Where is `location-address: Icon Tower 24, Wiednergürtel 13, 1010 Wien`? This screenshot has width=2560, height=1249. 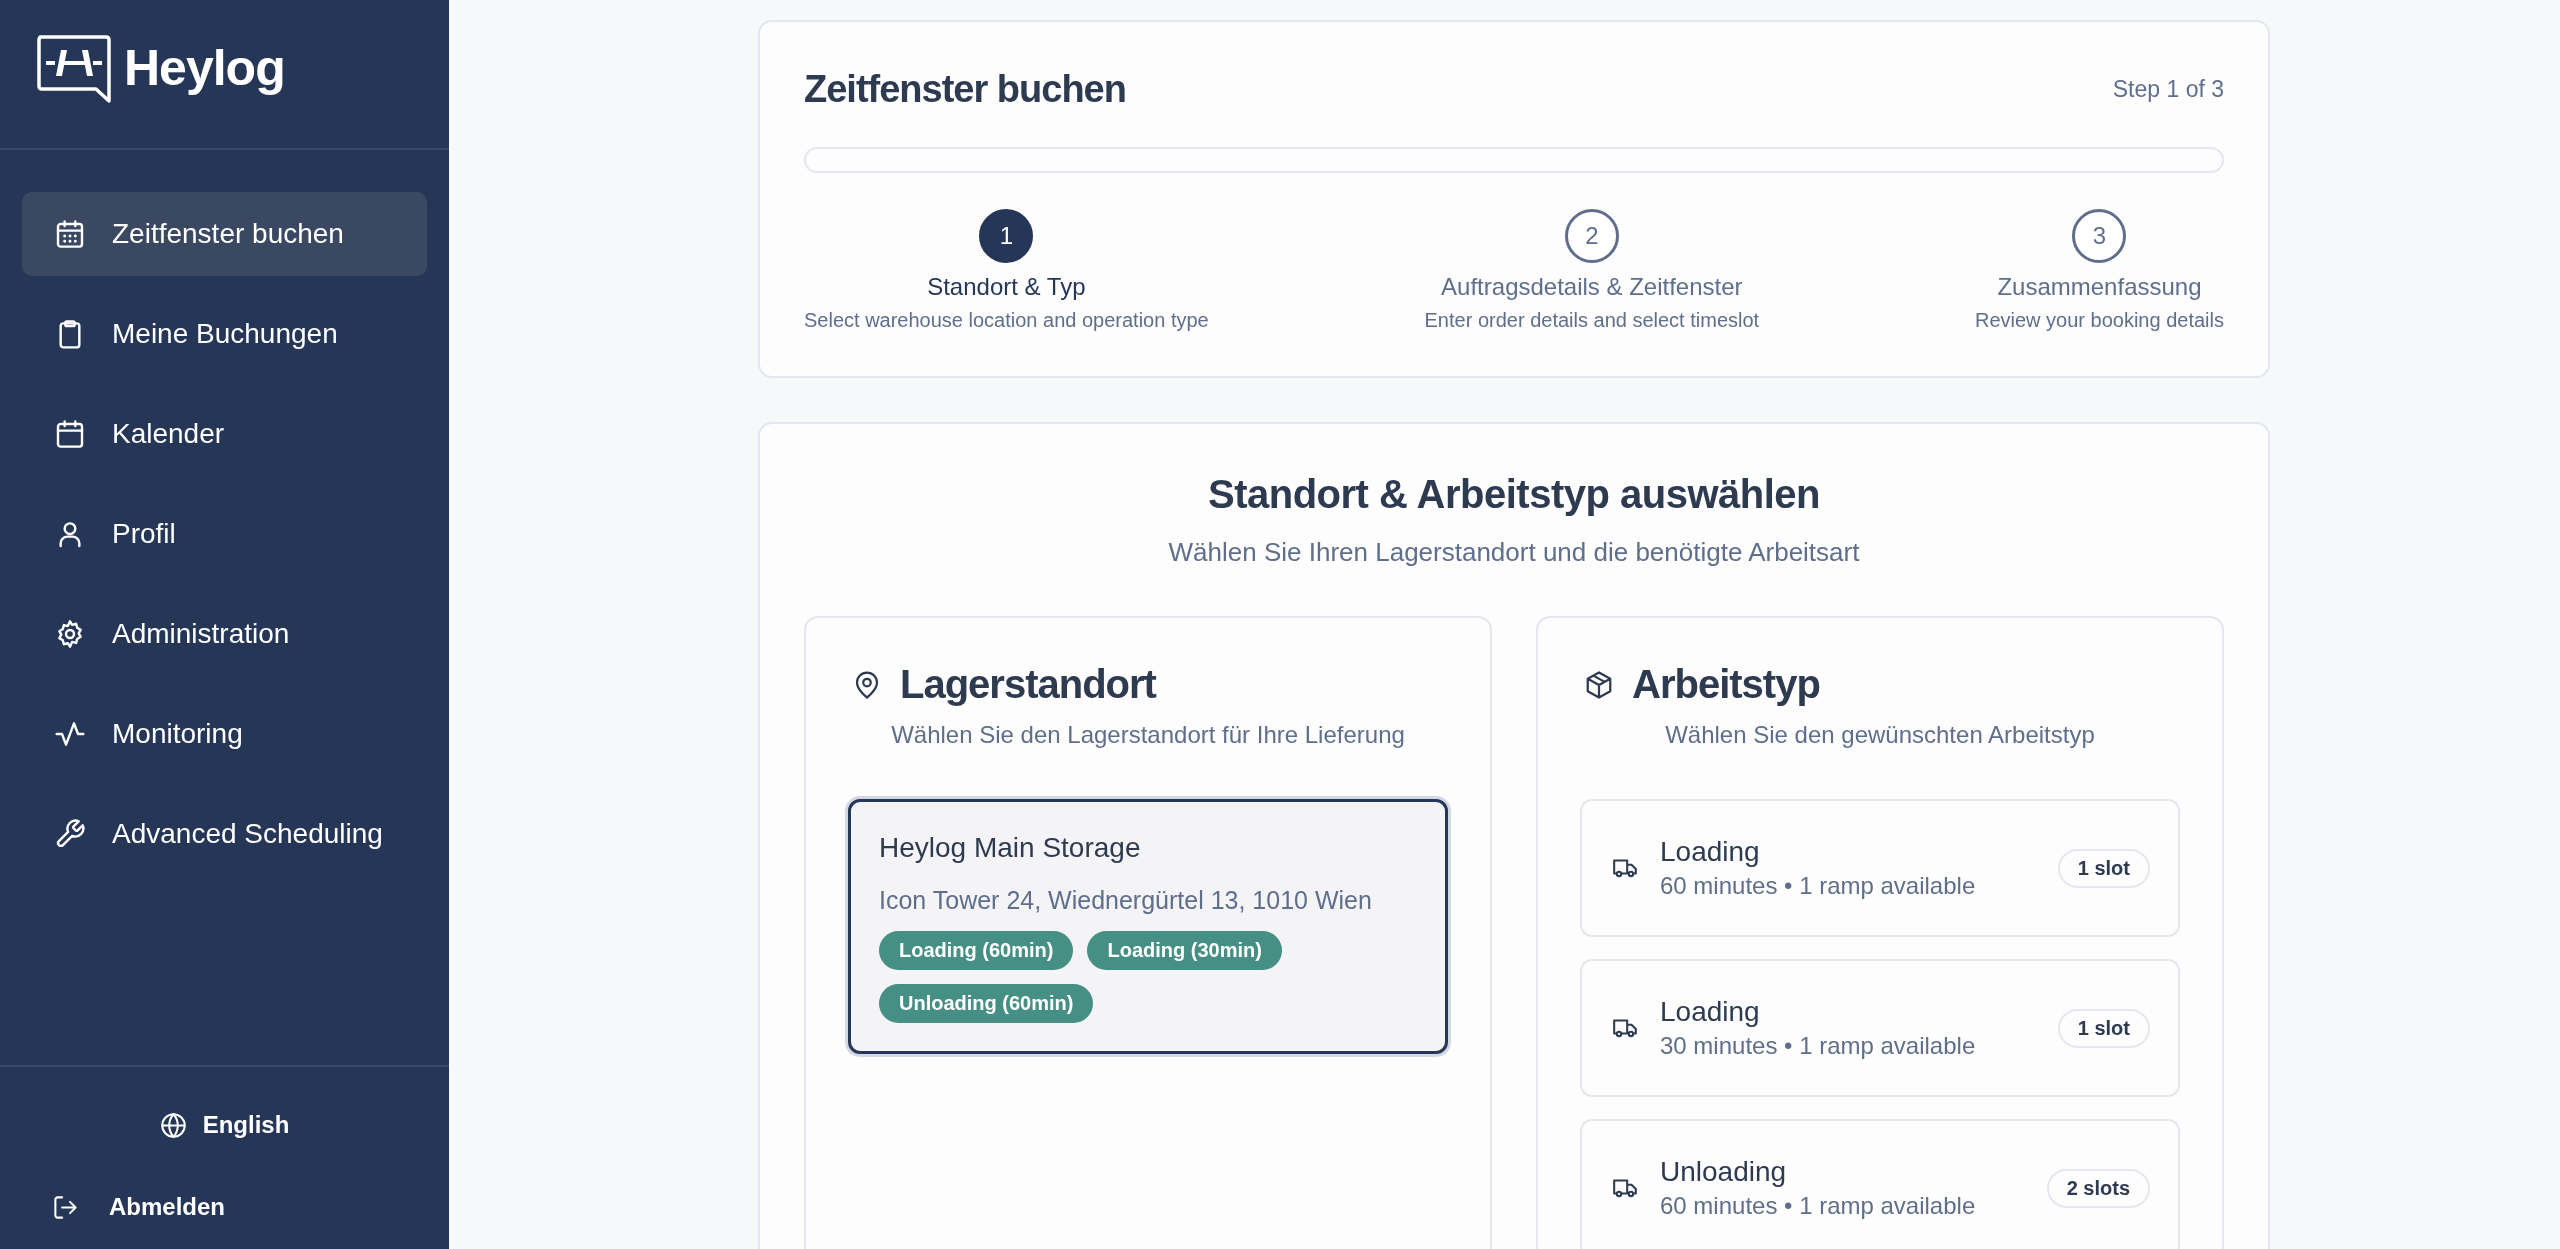 location-address: Icon Tower 24, Wiednergürtel 13, 1010 Wien is located at coordinates (1126, 900).